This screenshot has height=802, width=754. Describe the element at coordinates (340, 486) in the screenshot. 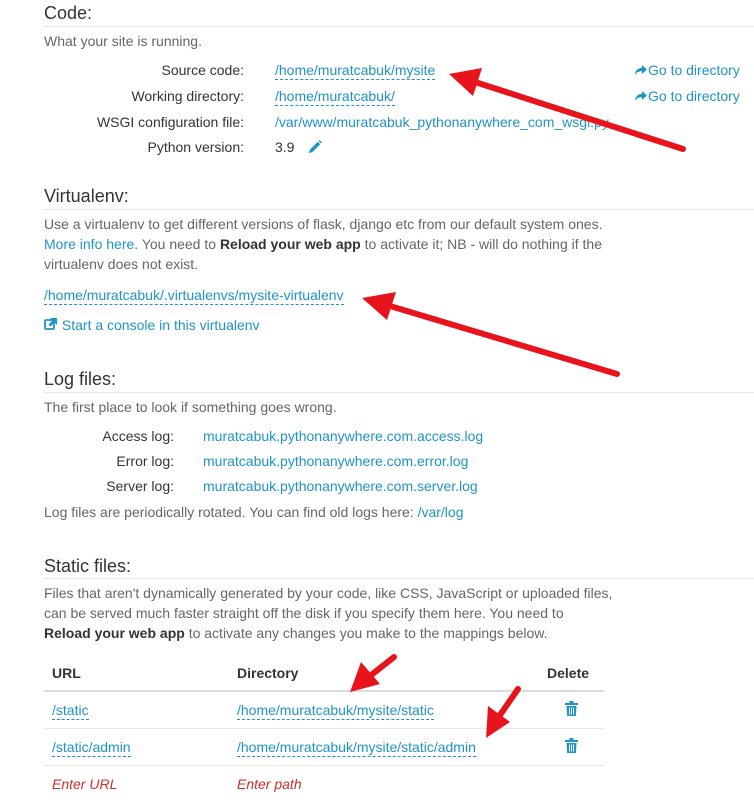

I see `server-log-link: muratcabuk.pythonanywhere.com.server.log` at that location.